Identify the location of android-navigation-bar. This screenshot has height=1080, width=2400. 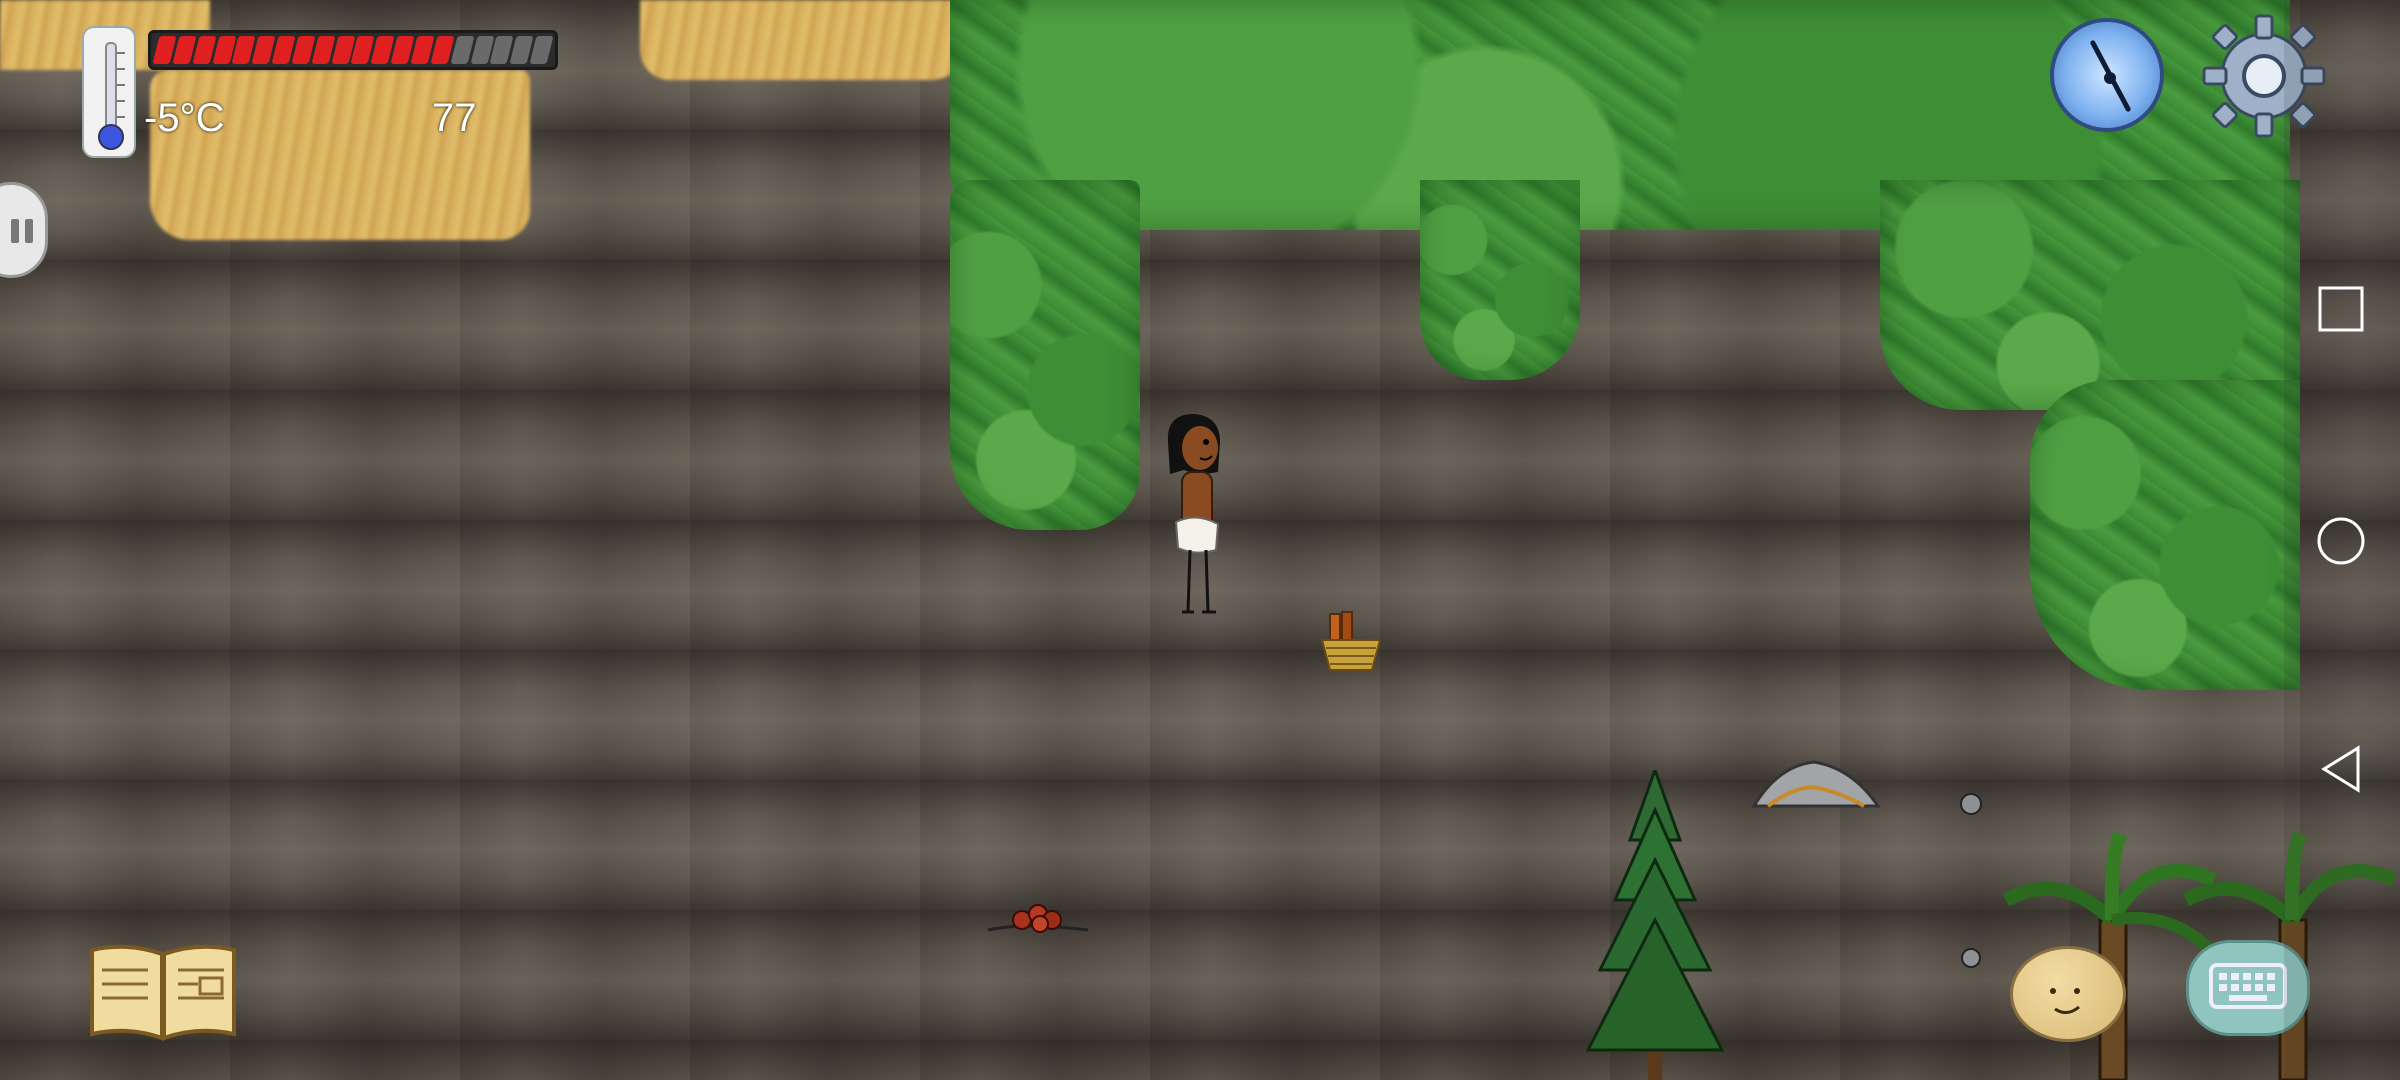
(2342, 540).